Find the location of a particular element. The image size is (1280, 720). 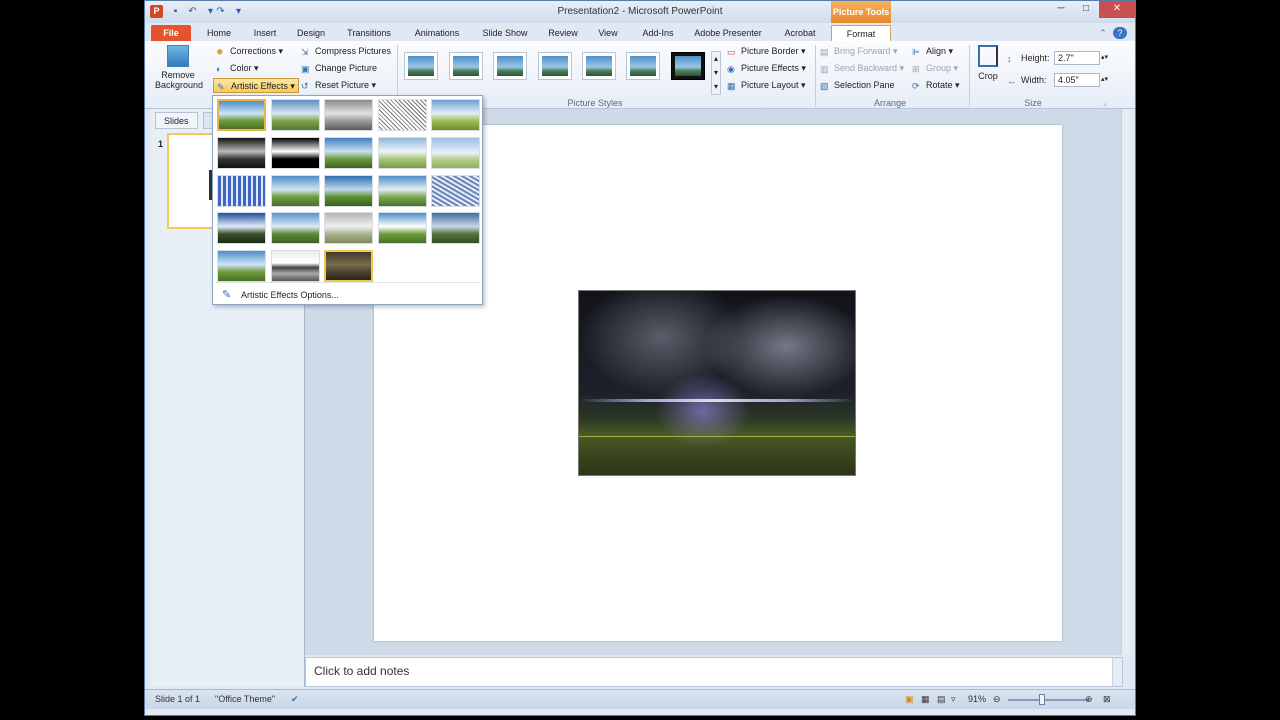

size-group-label: Size is located at coordinates (1033, 103).